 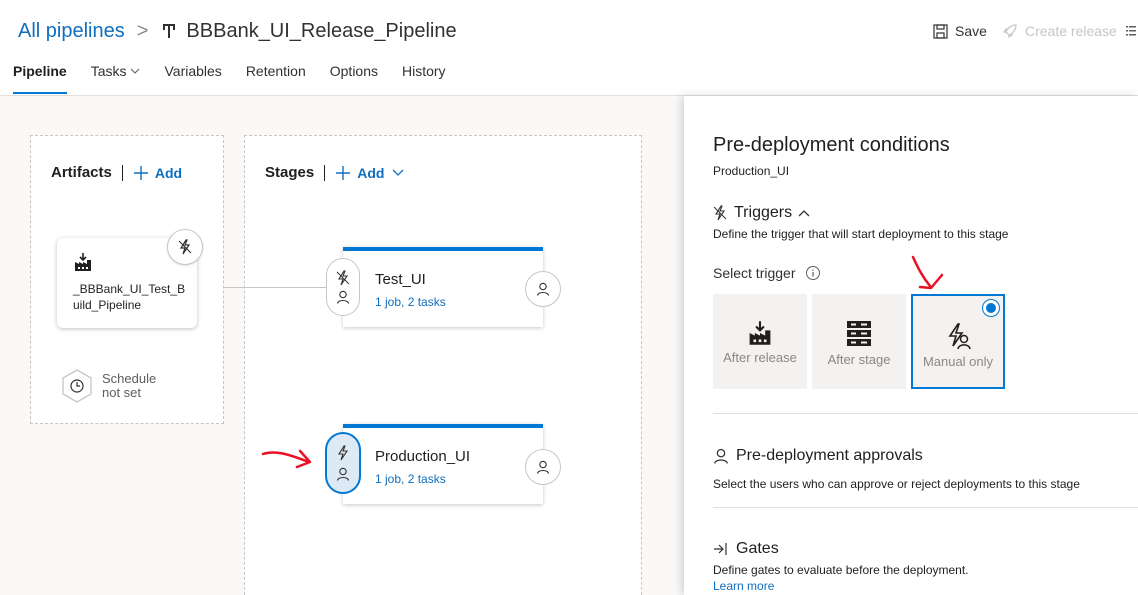 What do you see at coordinates (400, 279) in the screenshot?
I see `stage-name: Test_UI` at bounding box center [400, 279].